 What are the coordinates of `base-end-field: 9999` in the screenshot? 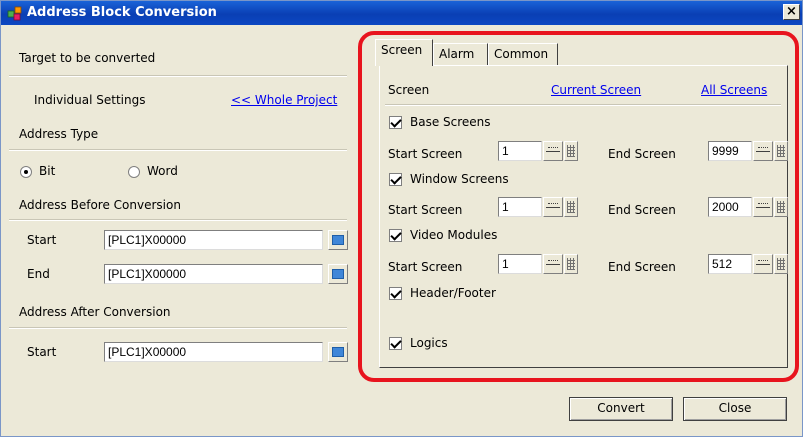 It's located at (730, 151).